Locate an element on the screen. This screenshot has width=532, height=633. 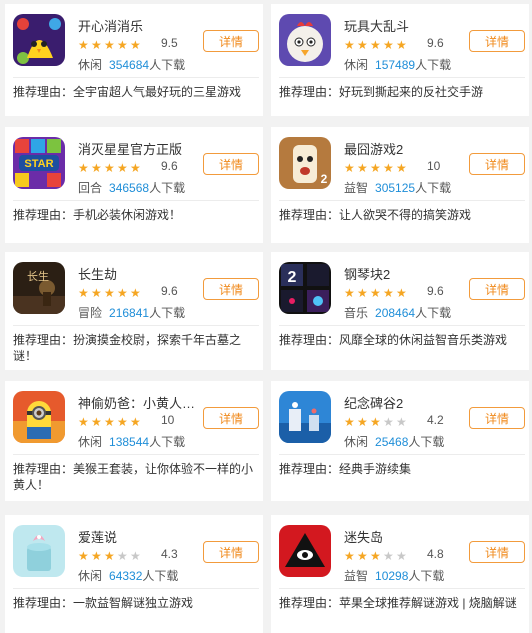
game-meta: 冒险 216841人下载 is located at coordinates (131, 312).